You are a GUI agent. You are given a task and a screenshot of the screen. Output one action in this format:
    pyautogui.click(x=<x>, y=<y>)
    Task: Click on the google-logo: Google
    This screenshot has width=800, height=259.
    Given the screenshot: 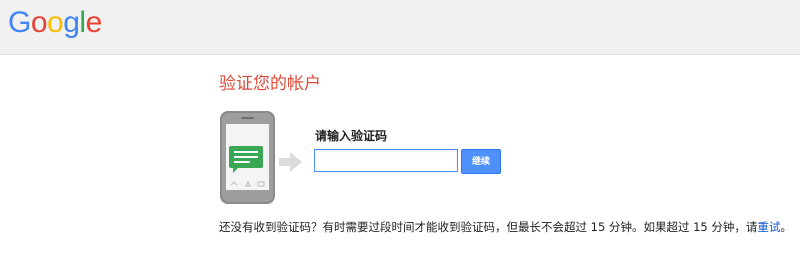 What is the action you would take?
    pyautogui.click(x=55, y=23)
    